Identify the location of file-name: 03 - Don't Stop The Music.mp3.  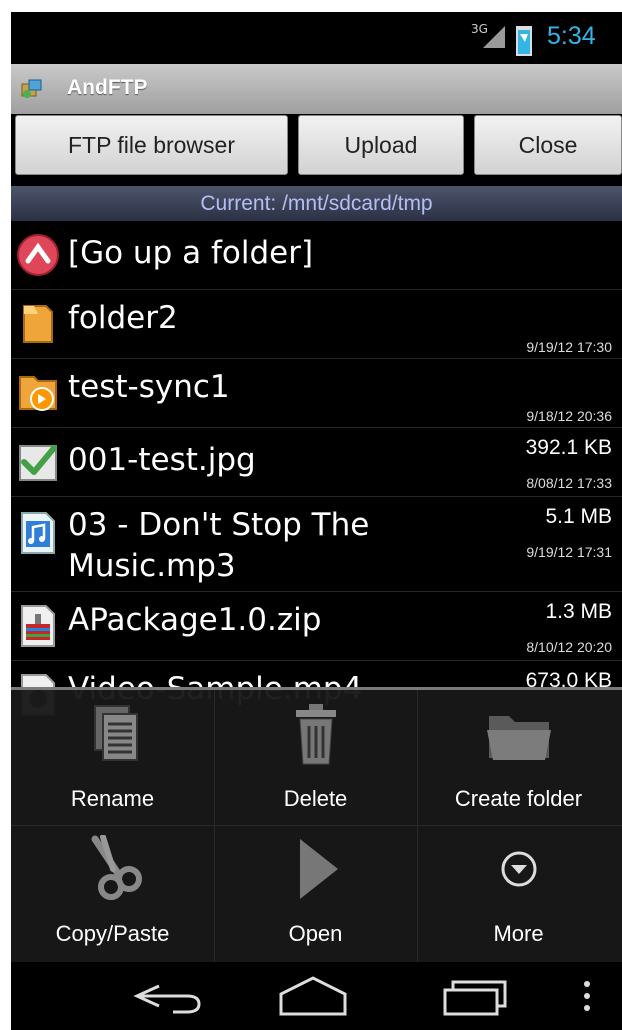
(219, 545).